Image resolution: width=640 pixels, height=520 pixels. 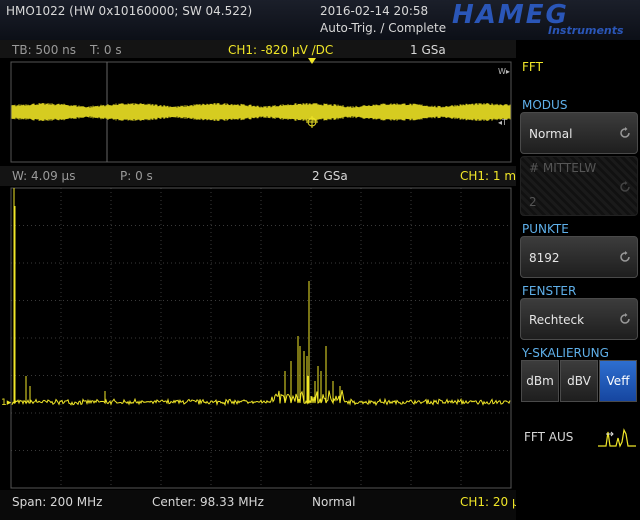 I want to click on punkte-value: 8192, so click(x=544, y=258).